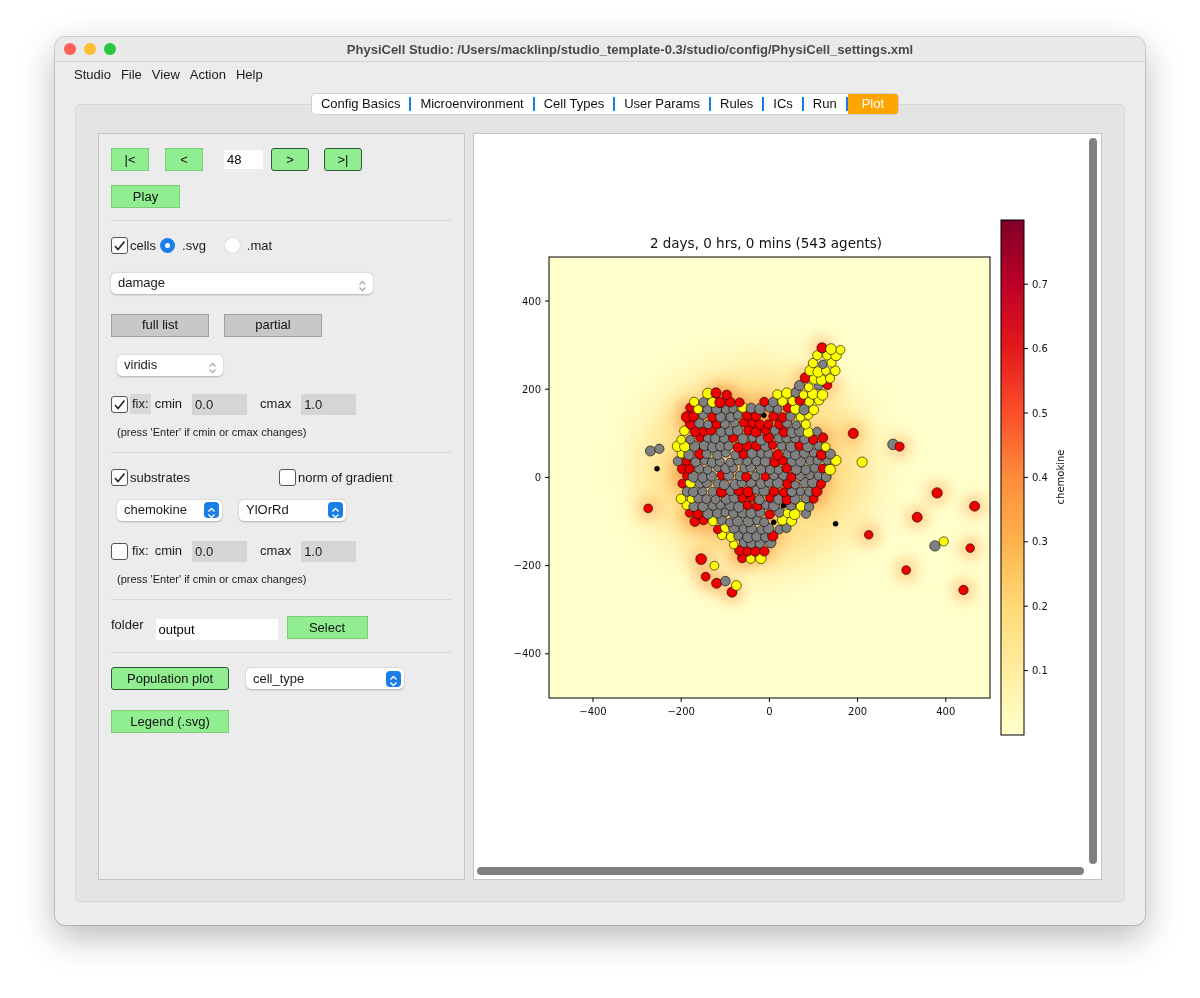  Describe the element at coordinates (216, 629) in the screenshot. I see `folder-field: output` at that location.